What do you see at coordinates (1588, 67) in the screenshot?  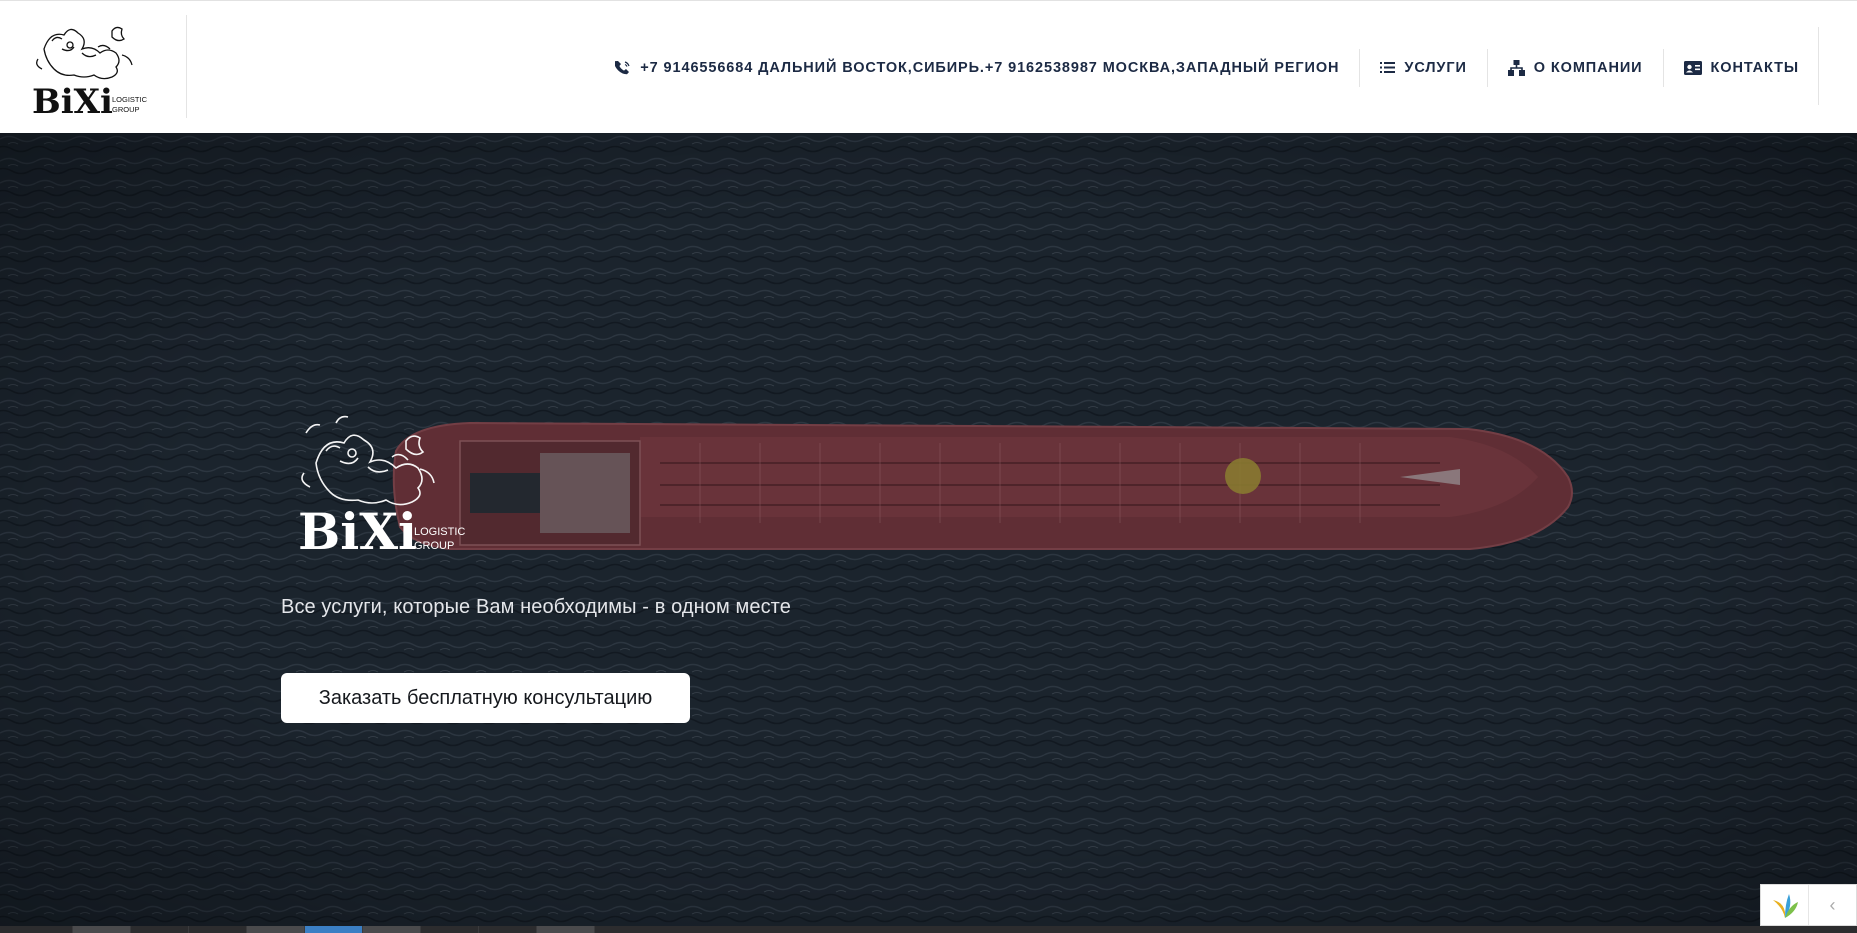 I see `nav-about-label: О КОМПАНИИ` at bounding box center [1588, 67].